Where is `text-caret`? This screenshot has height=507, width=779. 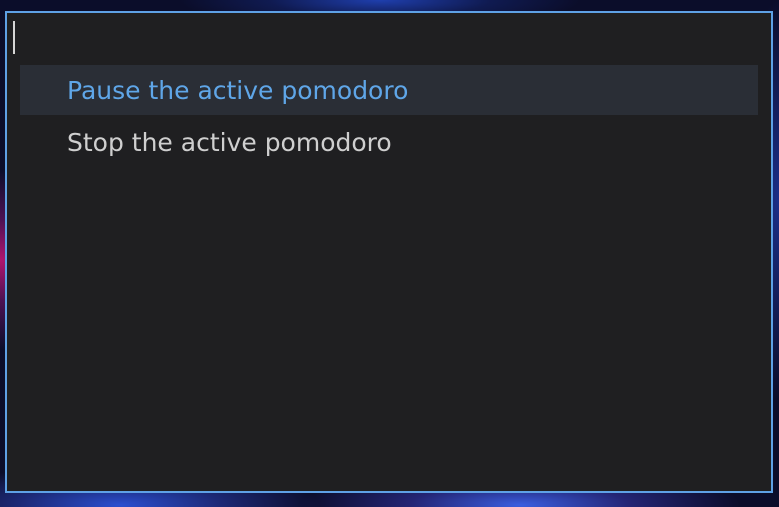 text-caret is located at coordinates (14, 37).